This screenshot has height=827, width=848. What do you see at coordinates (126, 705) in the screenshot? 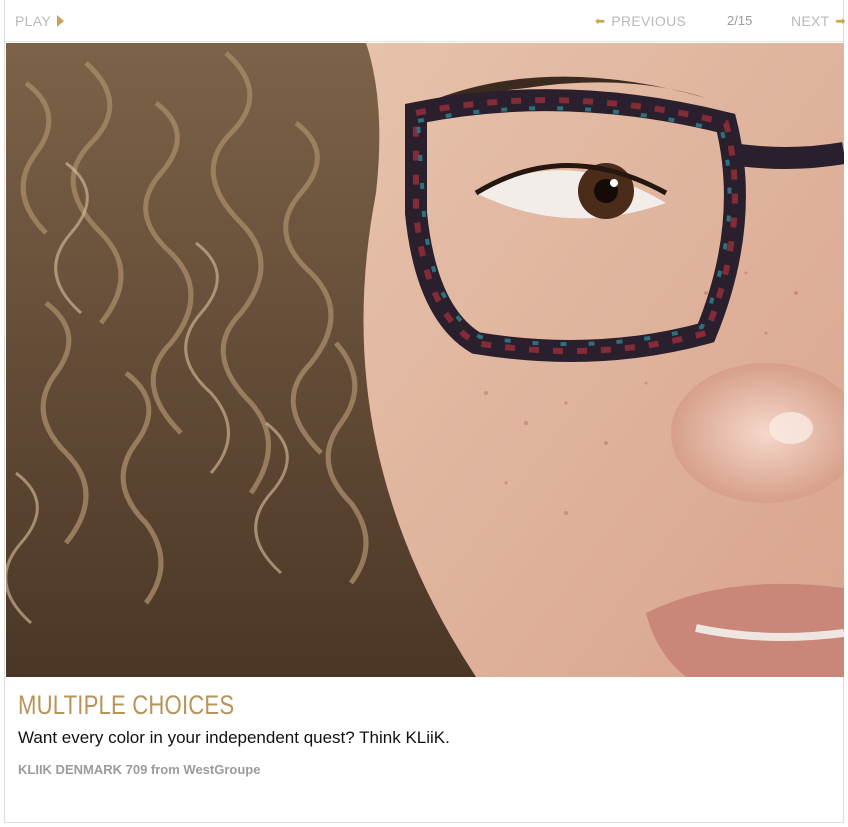
I see `slide-title: MULTIPLE CHOICES` at bounding box center [126, 705].